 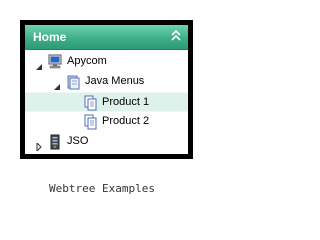 I want to click on collapsed-arrow-icon, so click(x=39, y=145).